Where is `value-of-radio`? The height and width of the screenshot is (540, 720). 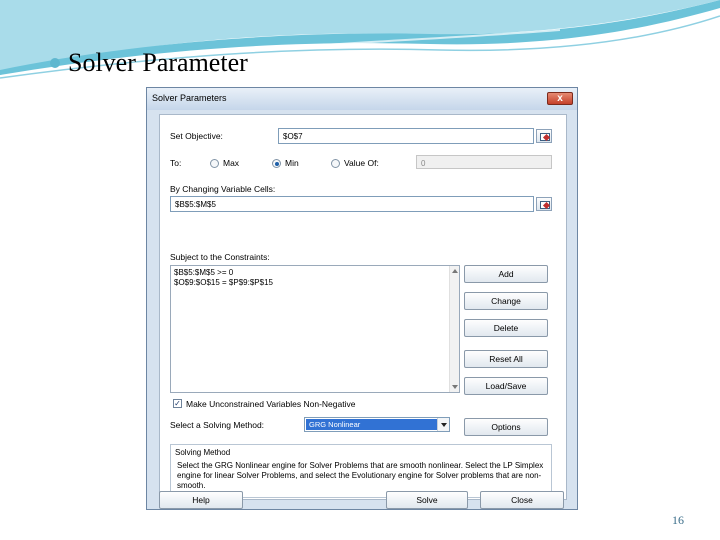 value-of-radio is located at coordinates (335, 163).